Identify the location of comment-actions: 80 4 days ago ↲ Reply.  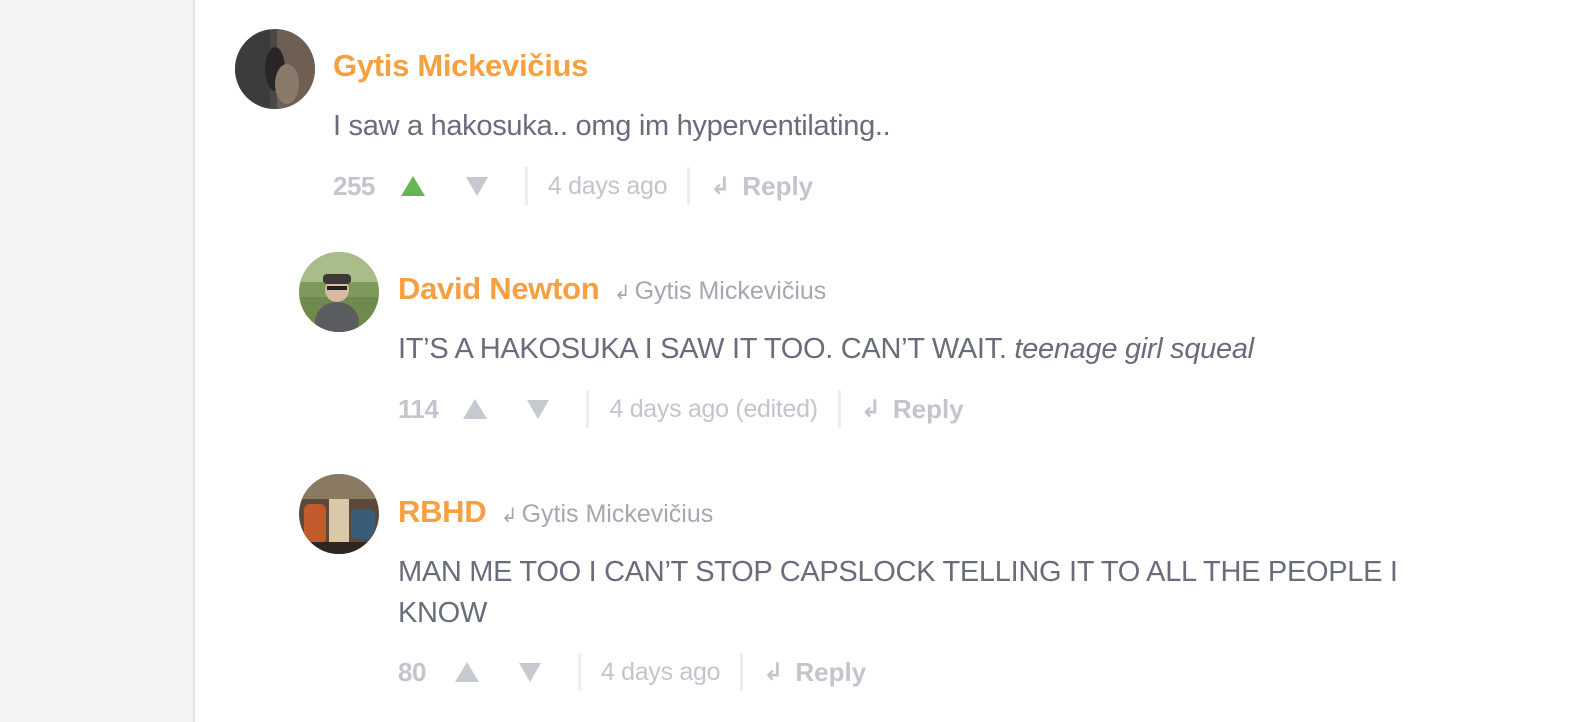
(632, 672).